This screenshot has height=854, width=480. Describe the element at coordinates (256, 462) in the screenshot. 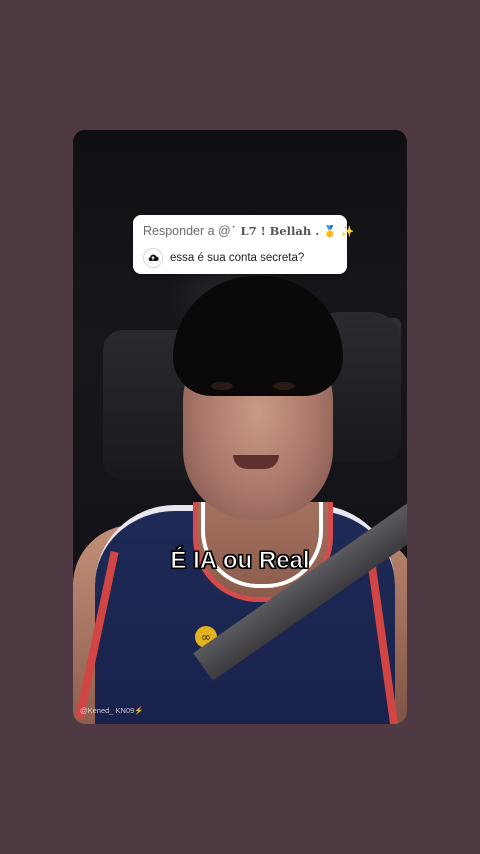

I see `person-mouth` at that location.